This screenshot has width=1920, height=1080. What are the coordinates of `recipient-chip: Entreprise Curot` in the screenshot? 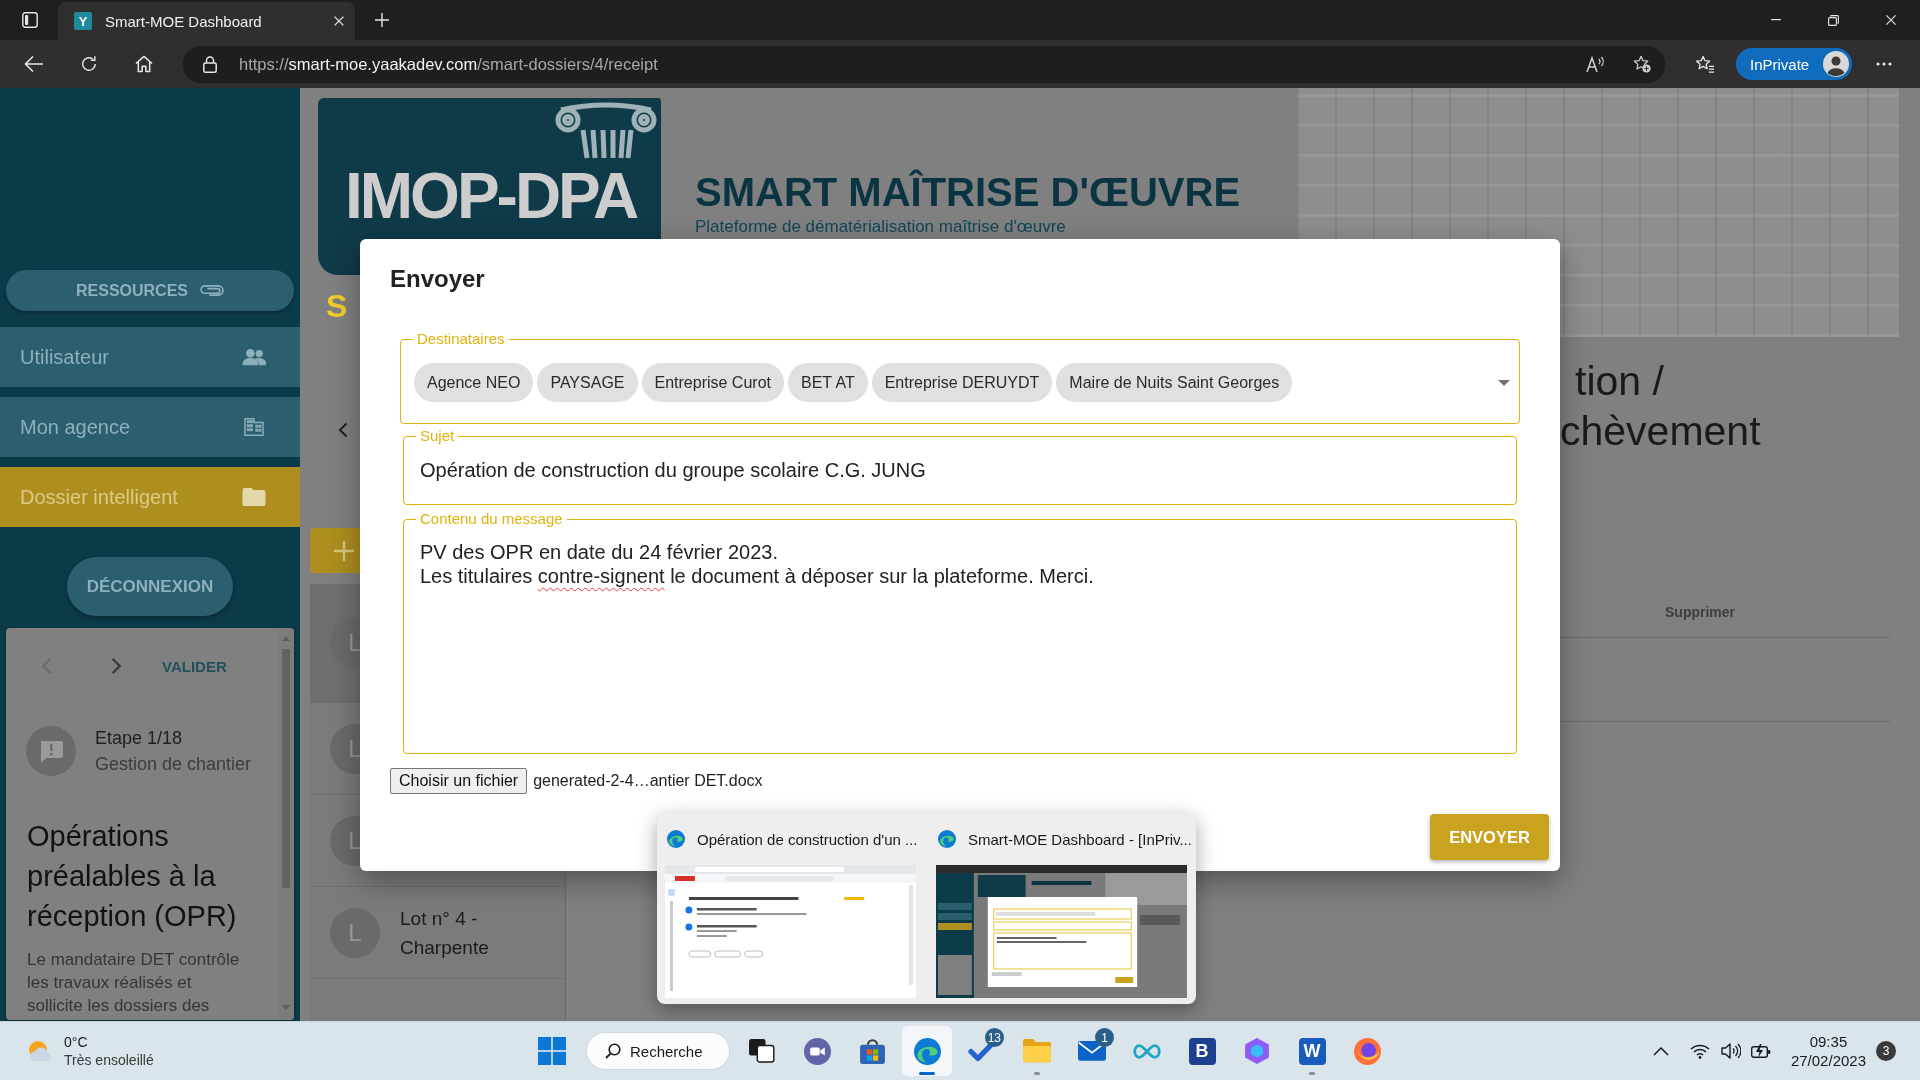 It's located at (712, 382).